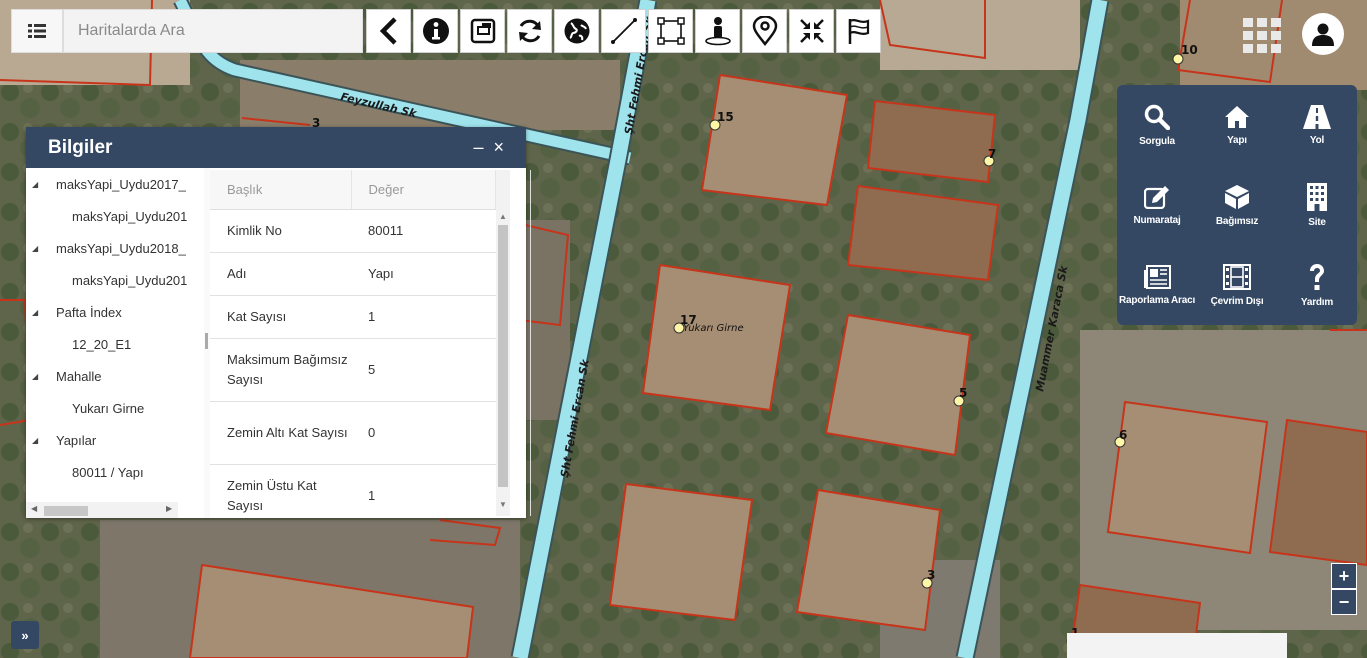  I want to click on search-icon, so click(1157, 117).